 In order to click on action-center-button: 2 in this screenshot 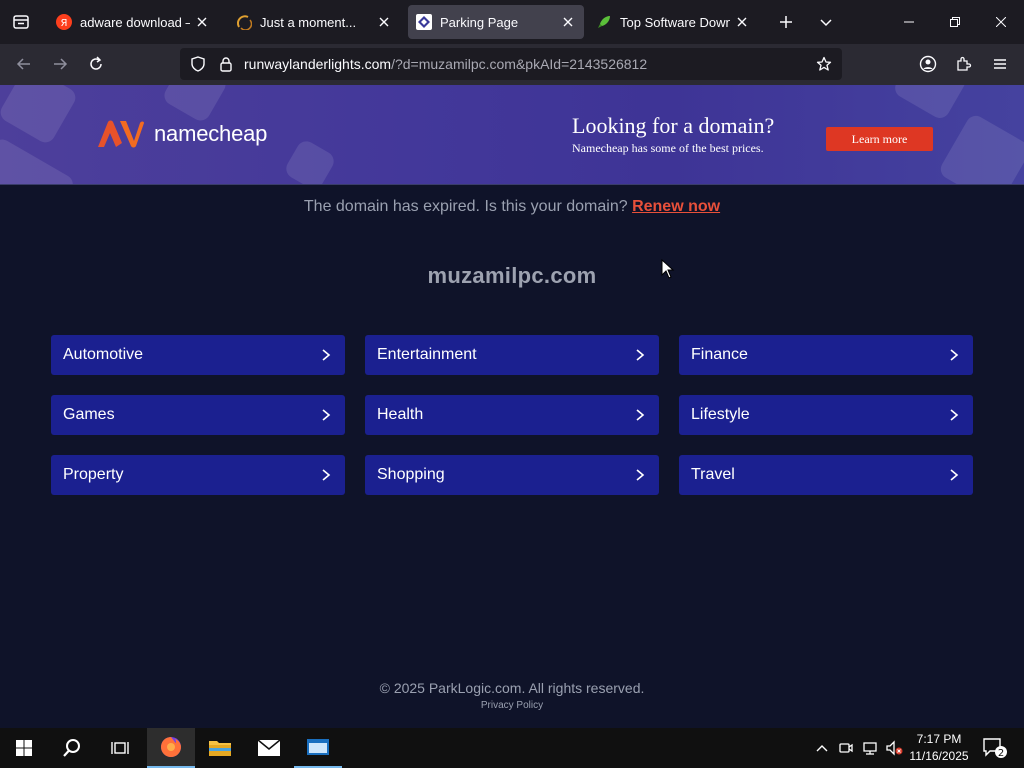, I will do `click(995, 748)`.